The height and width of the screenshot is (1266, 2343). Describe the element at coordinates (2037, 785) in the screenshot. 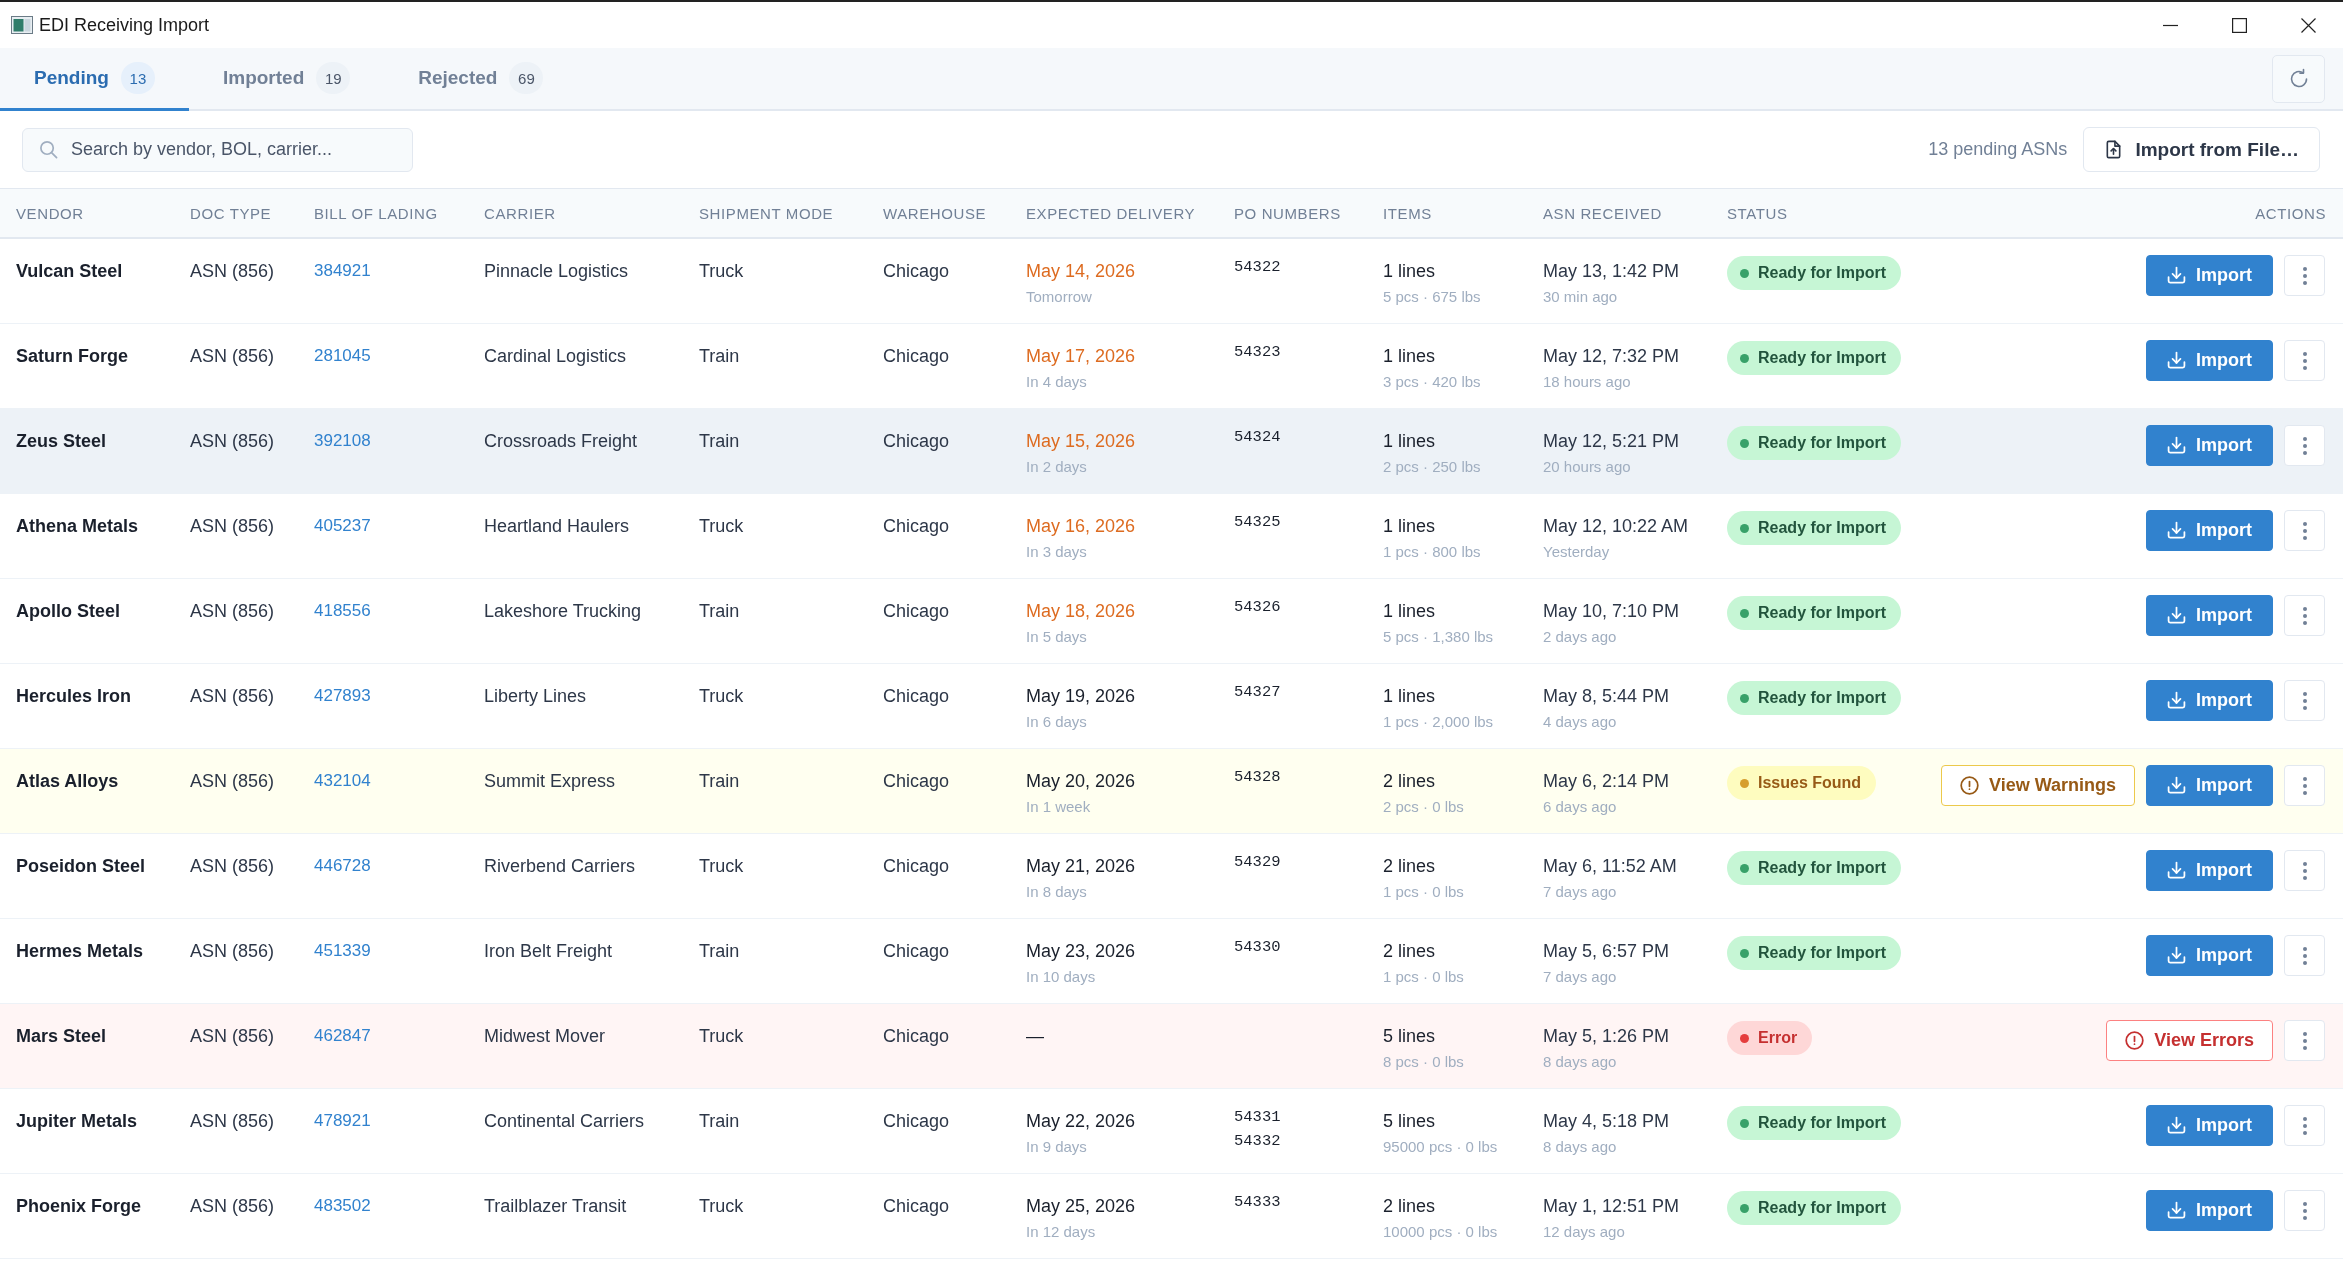

I see `view-warnings-button: View Warnings` at that location.